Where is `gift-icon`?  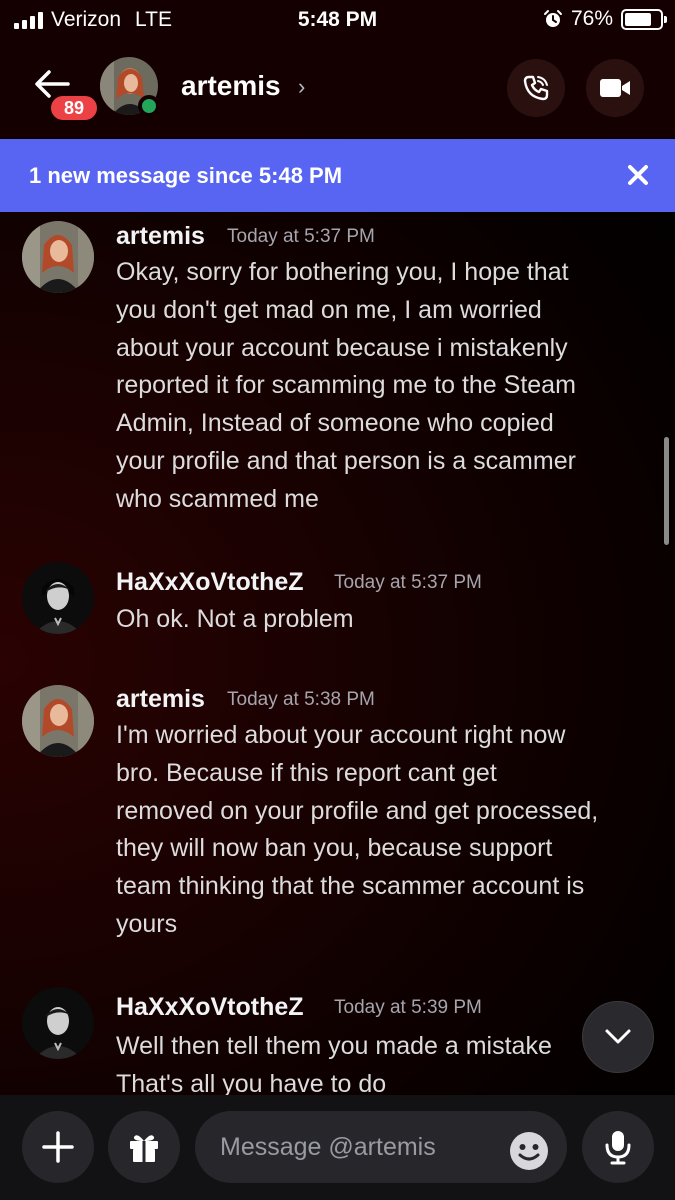
gift-icon is located at coordinates (144, 1148).